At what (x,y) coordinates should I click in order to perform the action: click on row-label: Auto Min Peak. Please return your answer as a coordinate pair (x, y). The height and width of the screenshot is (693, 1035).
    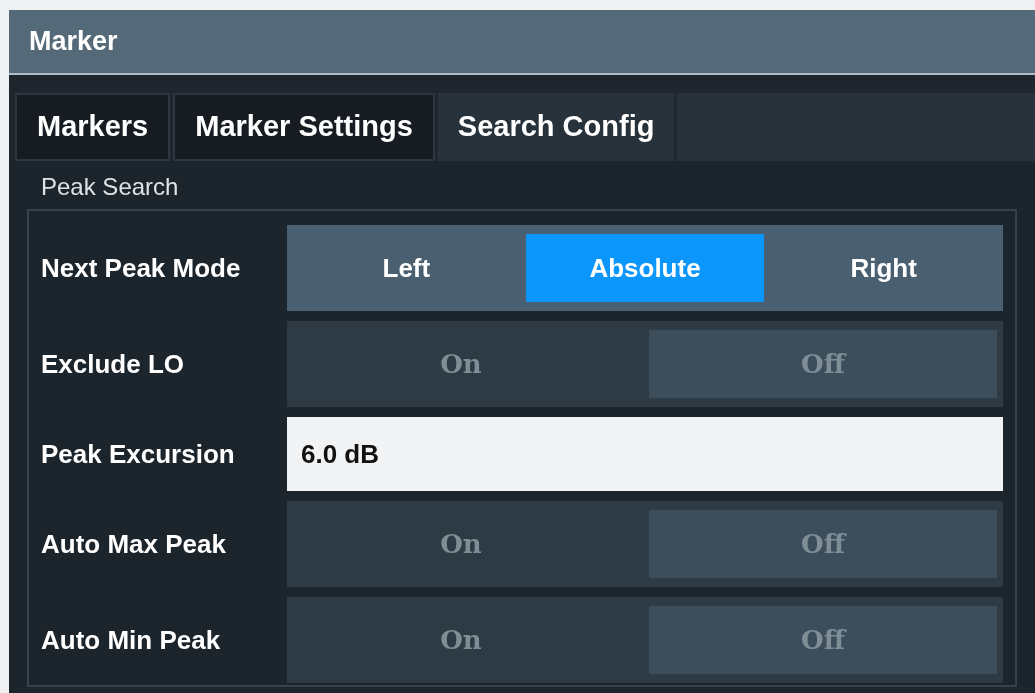
    Looking at the image, I should click on (131, 640).